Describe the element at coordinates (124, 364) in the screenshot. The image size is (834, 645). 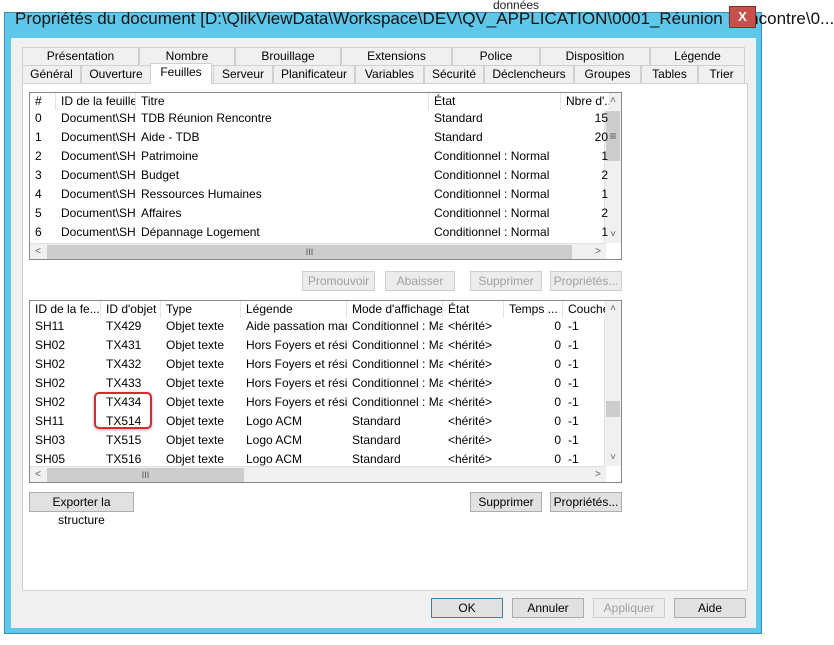
I see `table-cell: TX432` at that location.